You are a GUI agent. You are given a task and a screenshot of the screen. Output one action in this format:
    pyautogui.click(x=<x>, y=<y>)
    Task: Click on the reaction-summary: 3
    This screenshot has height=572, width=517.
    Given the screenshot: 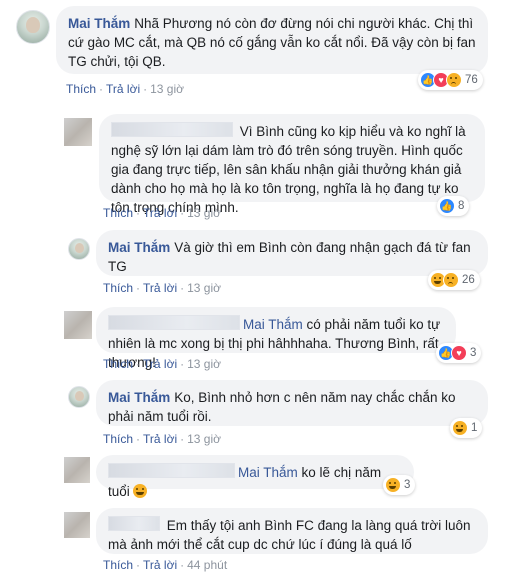 What is the action you would take?
    pyautogui.click(x=399, y=485)
    